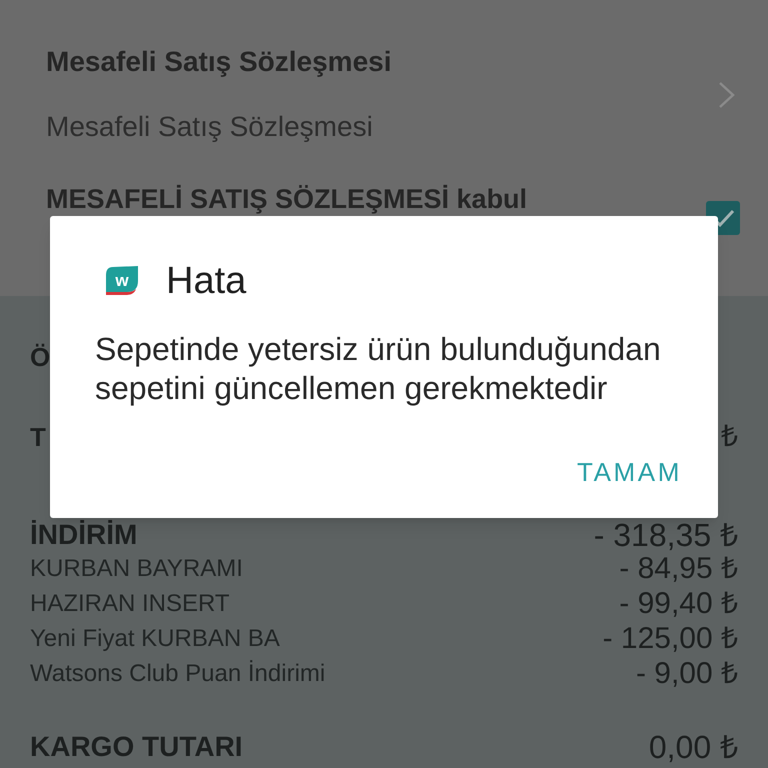 The height and width of the screenshot is (768, 768). Describe the element at coordinates (670, 639) in the screenshot. I see `discount-item-amount: - 125,00 ₺` at that location.